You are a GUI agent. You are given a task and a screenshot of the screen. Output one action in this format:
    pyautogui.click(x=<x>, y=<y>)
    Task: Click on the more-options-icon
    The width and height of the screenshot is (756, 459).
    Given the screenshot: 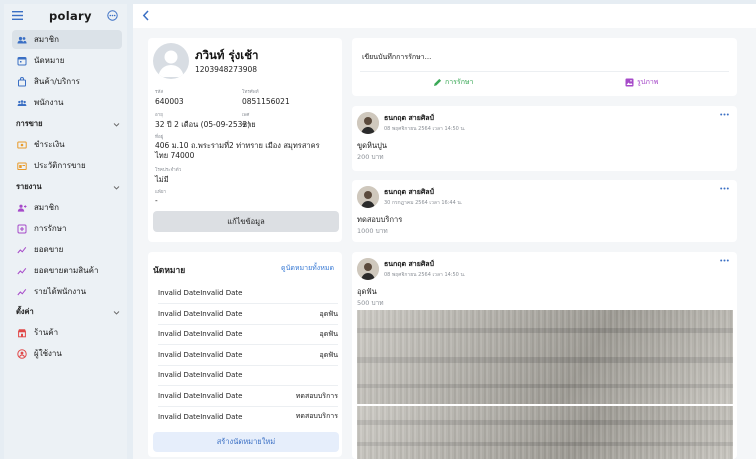 What is the action you would take?
    pyautogui.click(x=112, y=15)
    